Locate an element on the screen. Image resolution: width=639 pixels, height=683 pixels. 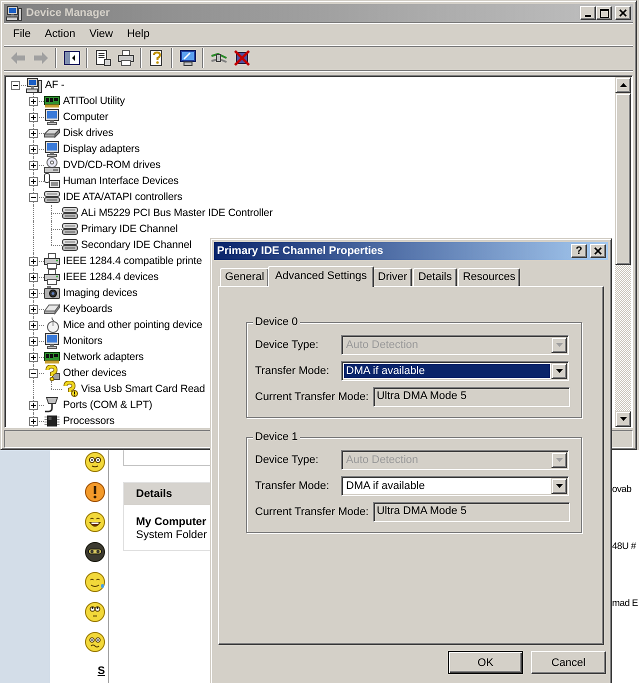
item-type: System Folder is located at coordinates (172, 535).